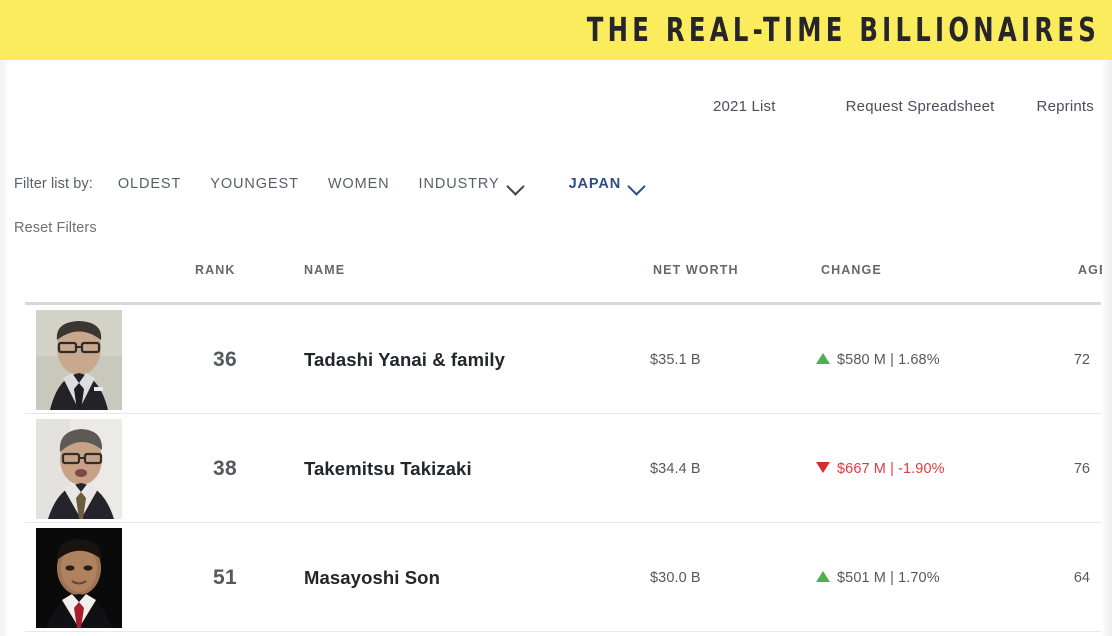 The image size is (1112, 636). What do you see at coordinates (55, 228) in the screenshot?
I see `reset-filters-link: Reset Filters` at bounding box center [55, 228].